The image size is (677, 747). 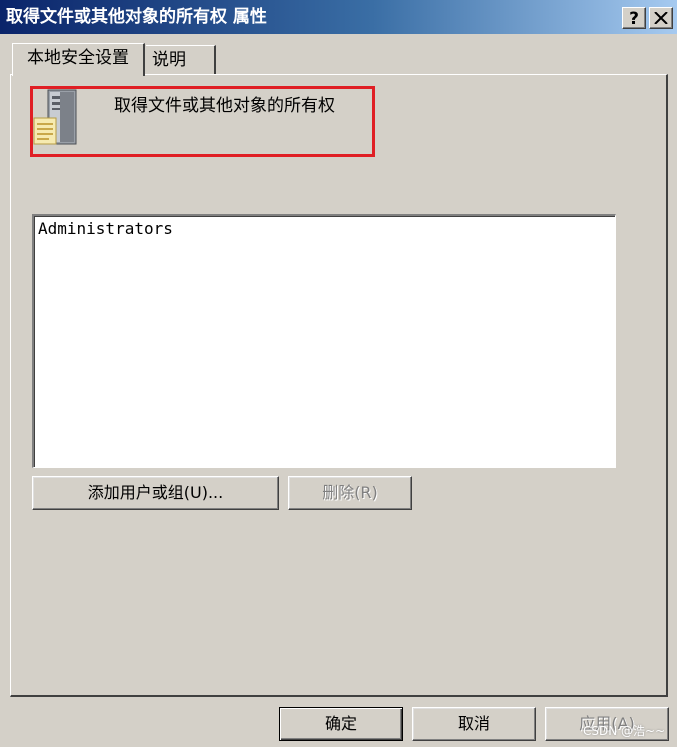 What do you see at coordinates (202, 121) in the screenshot?
I see `highlight-box` at bounding box center [202, 121].